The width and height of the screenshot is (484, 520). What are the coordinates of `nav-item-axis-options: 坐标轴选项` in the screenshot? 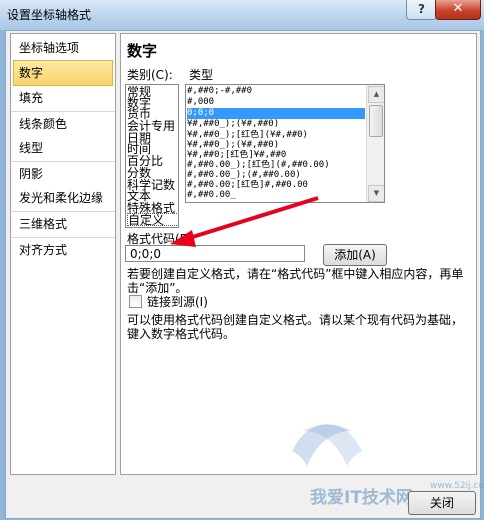 It's located at (63, 48).